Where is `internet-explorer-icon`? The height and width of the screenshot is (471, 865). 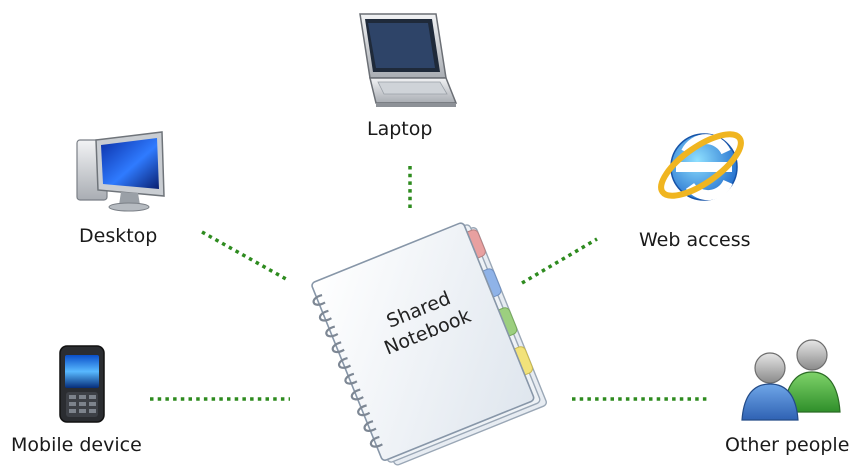 internet-explorer-icon is located at coordinates (701, 166).